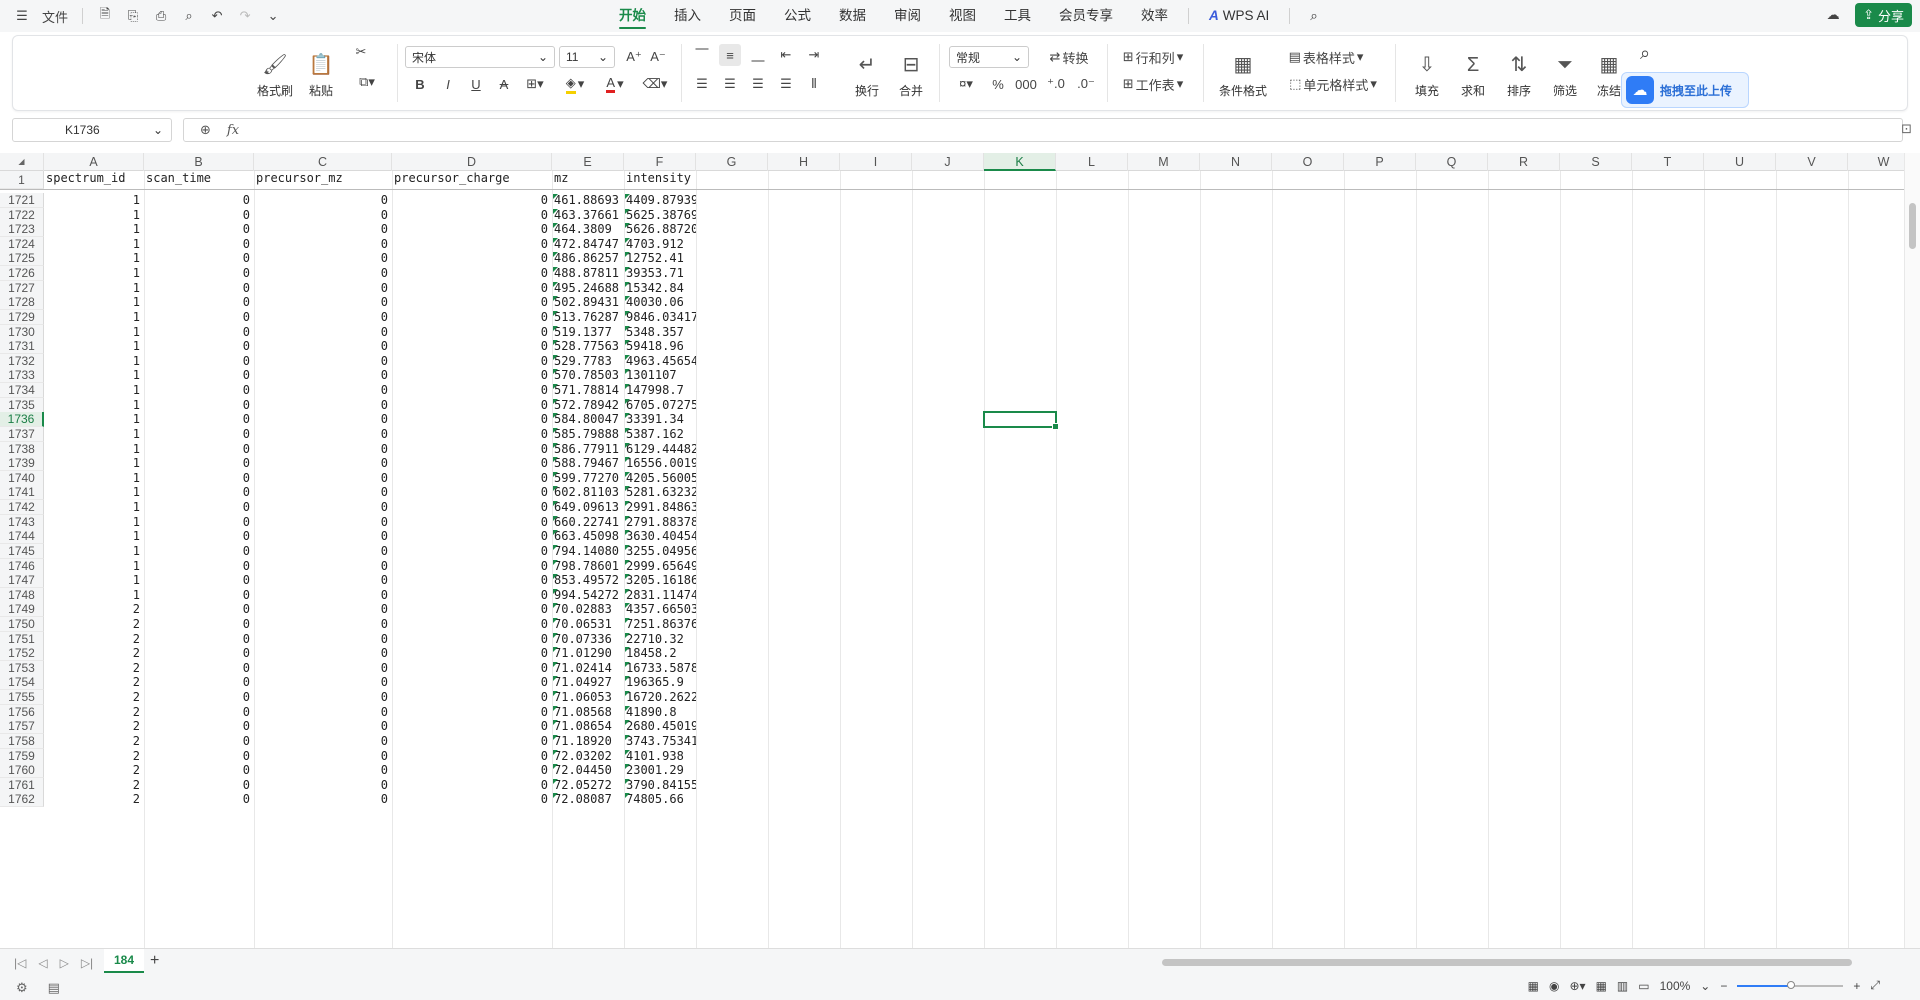 The width and height of the screenshot is (1920, 1000). I want to click on column-header-r: R, so click(1524, 162).